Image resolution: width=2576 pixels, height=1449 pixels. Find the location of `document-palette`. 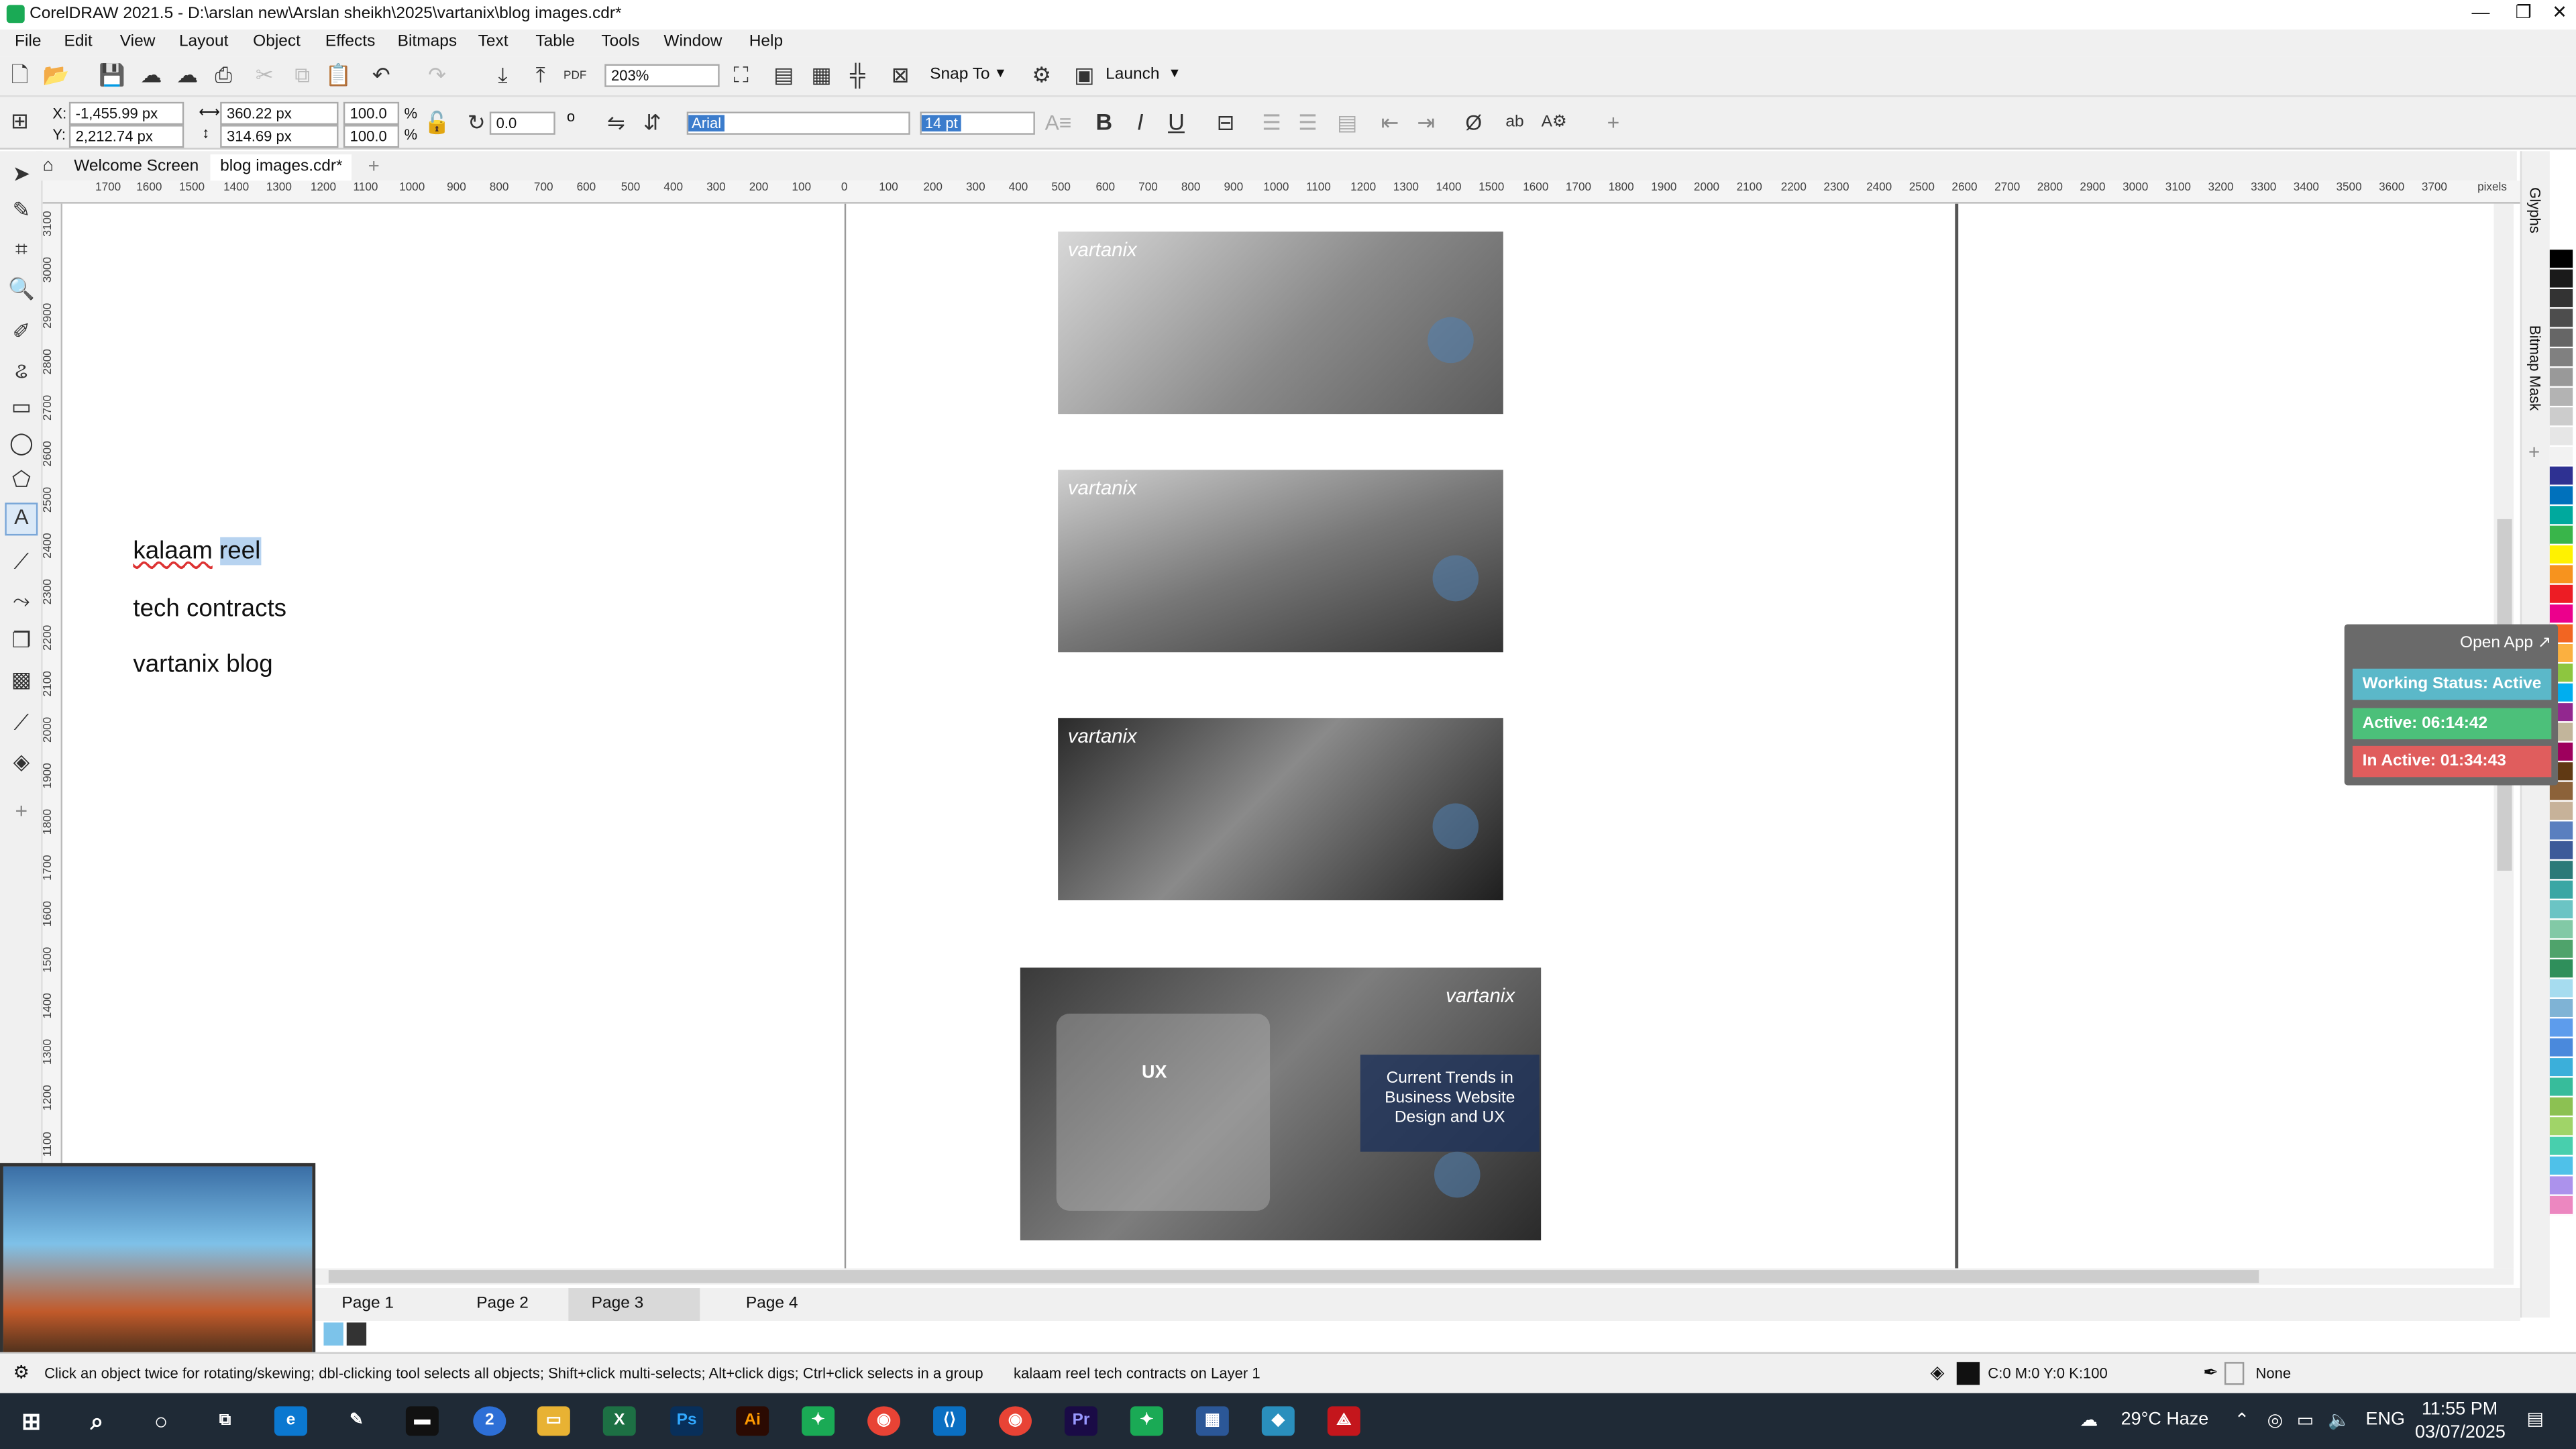

document-palette is located at coordinates (345, 1334).